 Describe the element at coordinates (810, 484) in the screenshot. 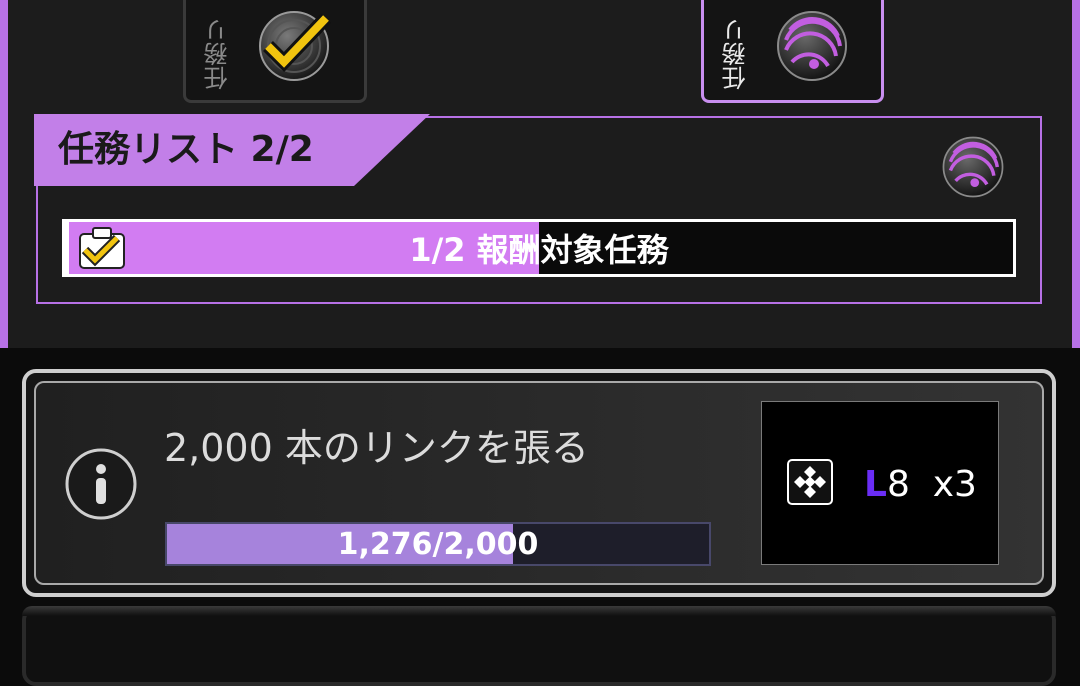

I see `power-cube-icon` at that location.